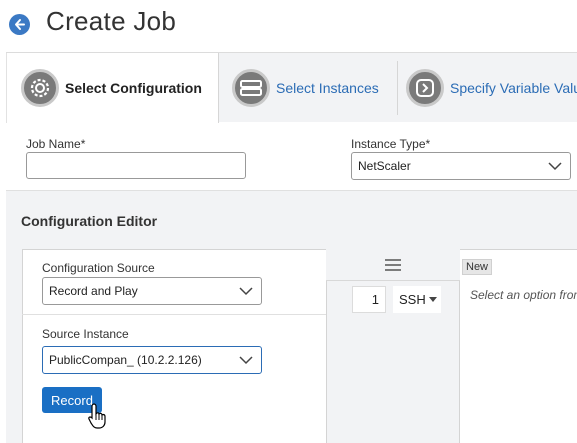 Image resolution: width=577 pixels, height=443 pixels. Describe the element at coordinates (174, 314) in the screenshot. I see `divider` at that location.